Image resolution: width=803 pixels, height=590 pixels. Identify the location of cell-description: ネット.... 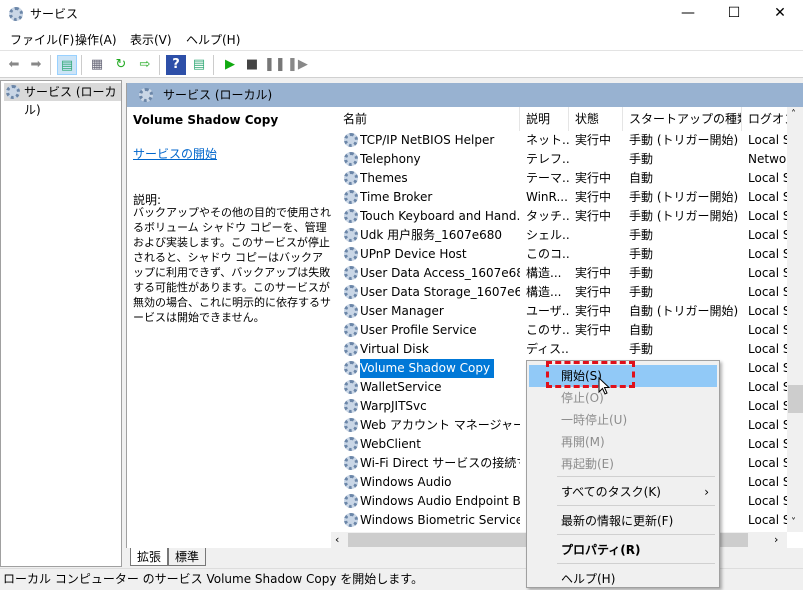
(547, 140).